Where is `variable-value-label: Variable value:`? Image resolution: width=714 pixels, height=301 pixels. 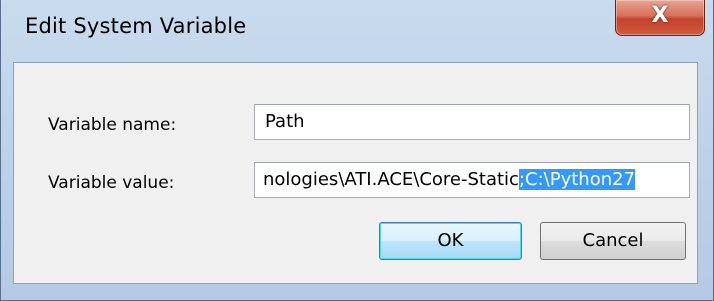 variable-value-label: Variable value: is located at coordinates (111, 183).